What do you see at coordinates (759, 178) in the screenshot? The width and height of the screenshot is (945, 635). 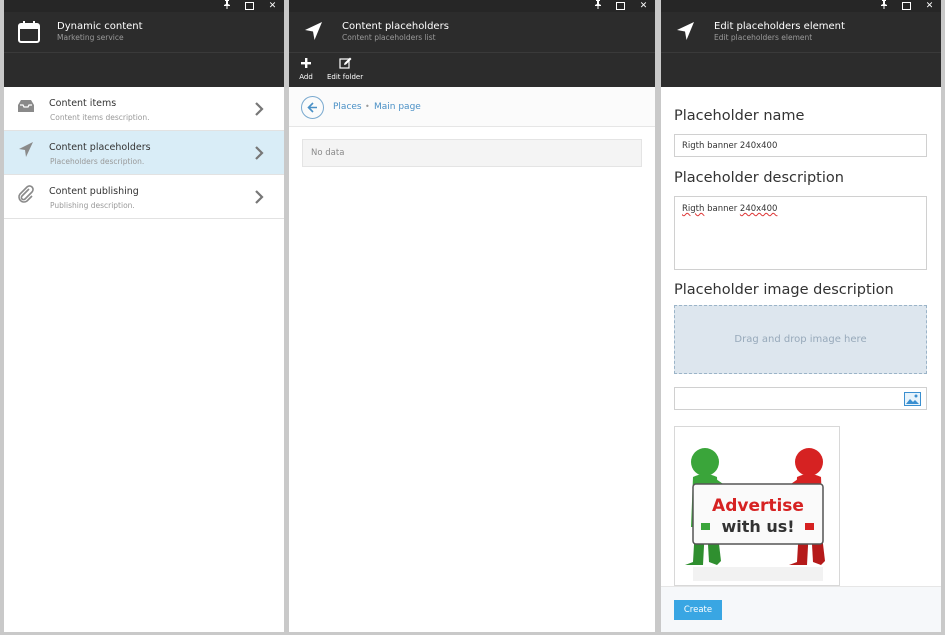 I see `placeholder-description-label: Placeholder description` at bounding box center [759, 178].